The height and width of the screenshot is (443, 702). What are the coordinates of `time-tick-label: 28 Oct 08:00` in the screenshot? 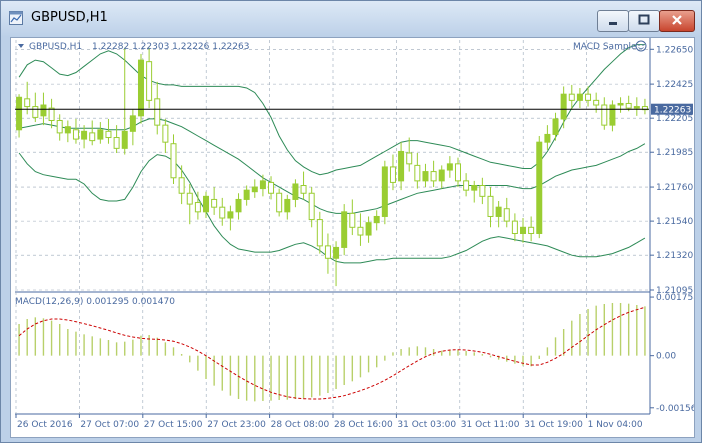 It's located at (300, 425).